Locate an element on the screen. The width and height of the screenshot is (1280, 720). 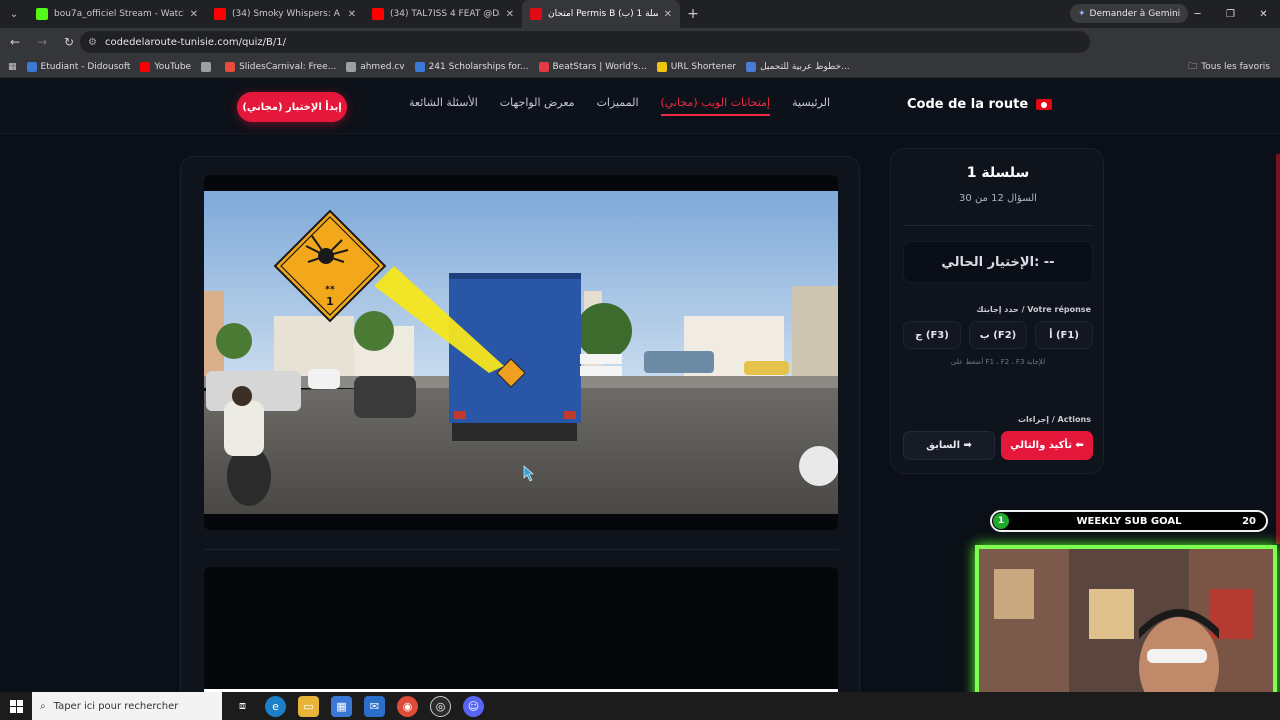
all-bookmarks-button: 🗀 Tous les favoris is located at coordinates (1229, 67).